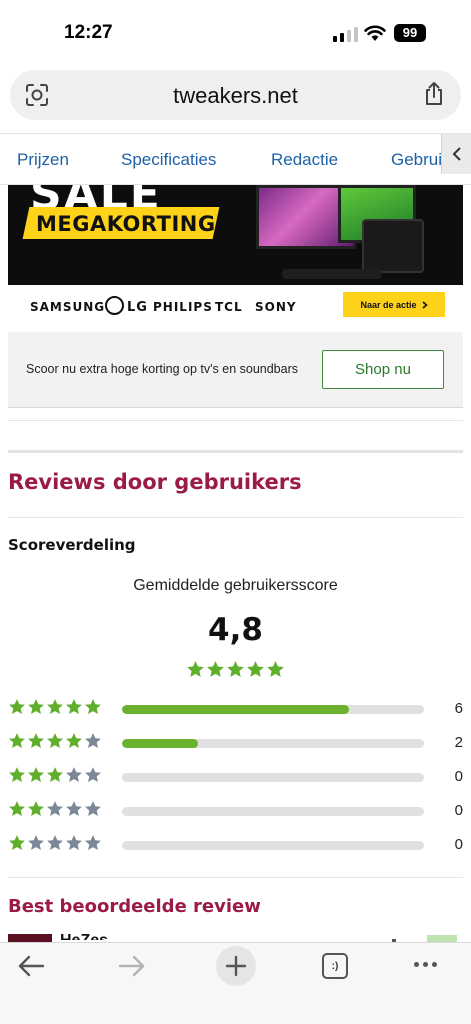 This screenshot has height=1024, width=471. What do you see at coordinates (375, 33) in the screenshot?
I see `wifi-icon` at bounding box center [375, 33].